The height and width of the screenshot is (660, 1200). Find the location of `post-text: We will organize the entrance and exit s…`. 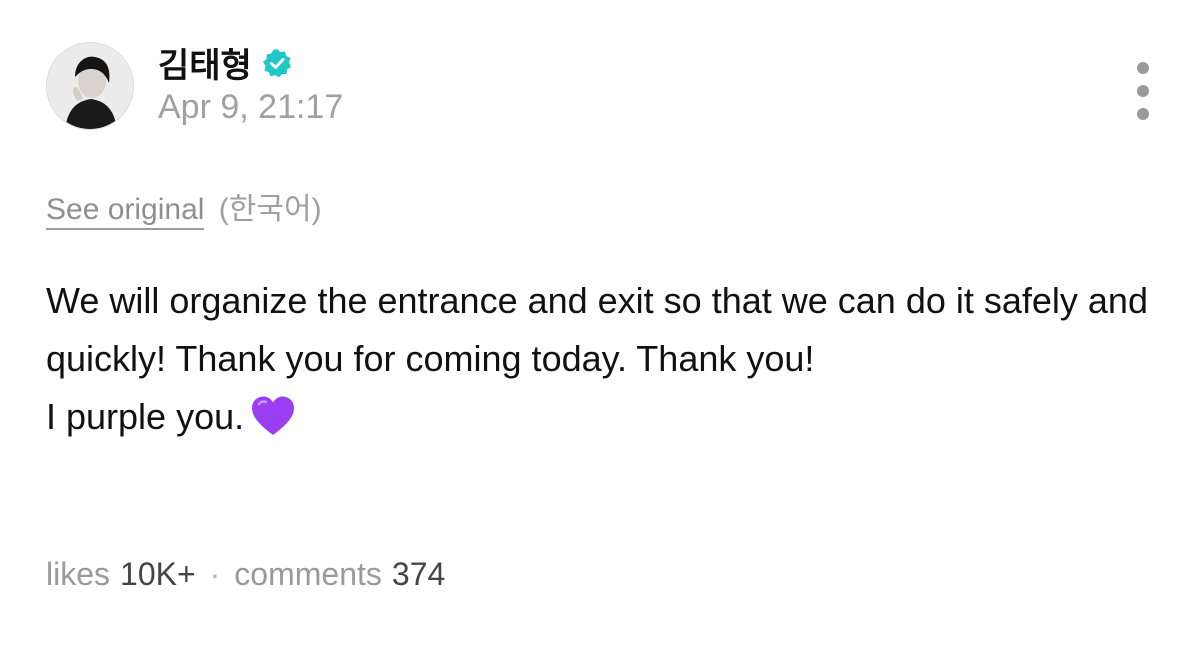

post-text: We will organize the entrance and exit s… is located at coordinates (597, 329).